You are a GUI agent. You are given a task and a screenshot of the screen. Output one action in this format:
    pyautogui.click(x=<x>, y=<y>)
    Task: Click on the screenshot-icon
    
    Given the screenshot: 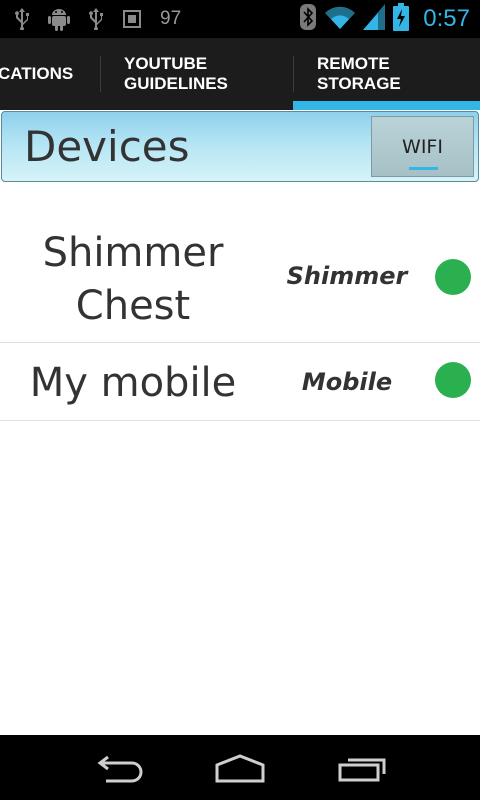 What is the action you would take?
    pyautogui.click(x=132, y=19)
    